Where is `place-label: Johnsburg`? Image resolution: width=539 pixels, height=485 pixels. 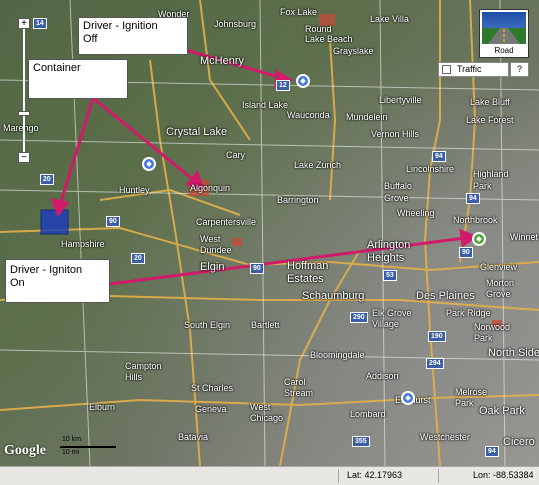
place-label: Johnsburg is located at coordinates (235, 24).